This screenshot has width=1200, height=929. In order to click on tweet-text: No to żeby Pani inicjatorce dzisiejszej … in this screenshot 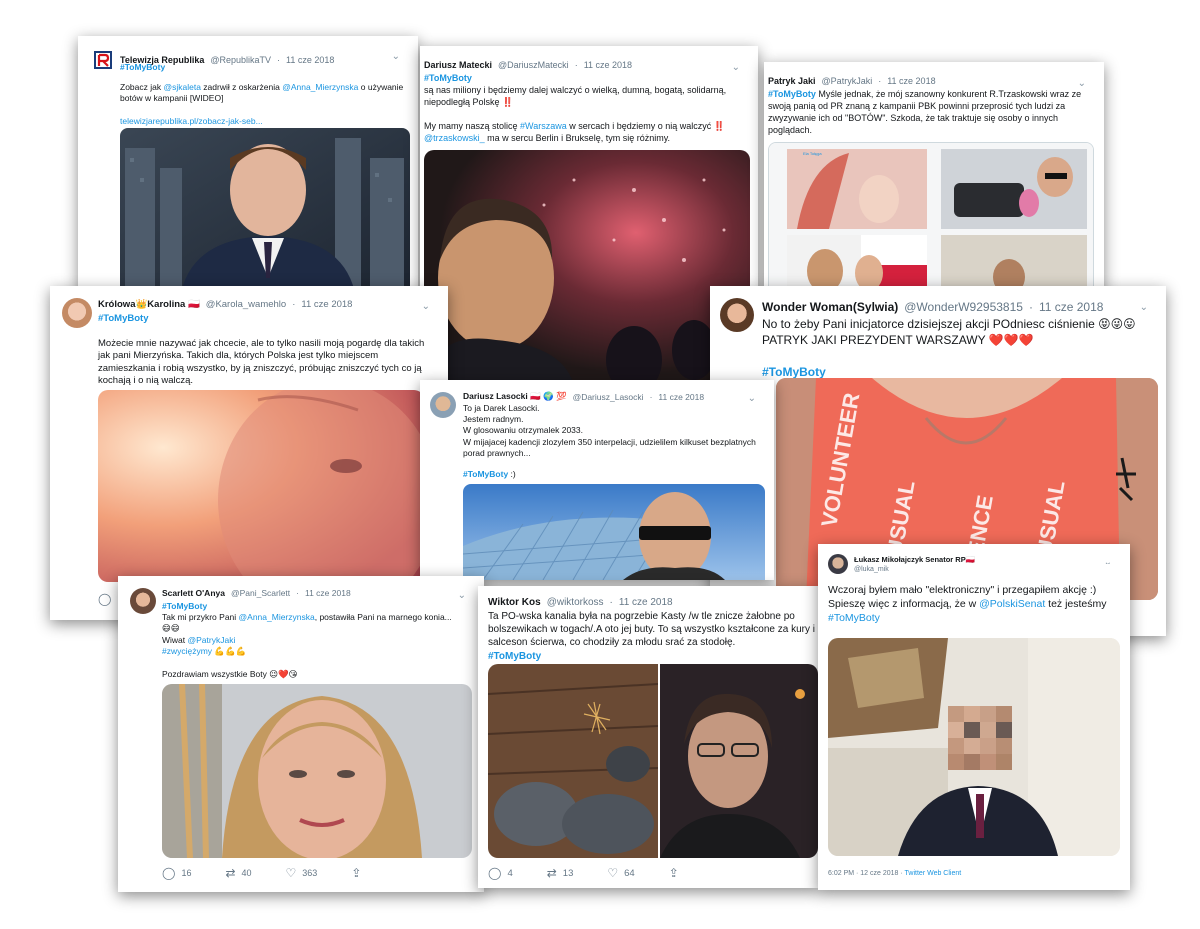, I will do `click(949, 332)`.